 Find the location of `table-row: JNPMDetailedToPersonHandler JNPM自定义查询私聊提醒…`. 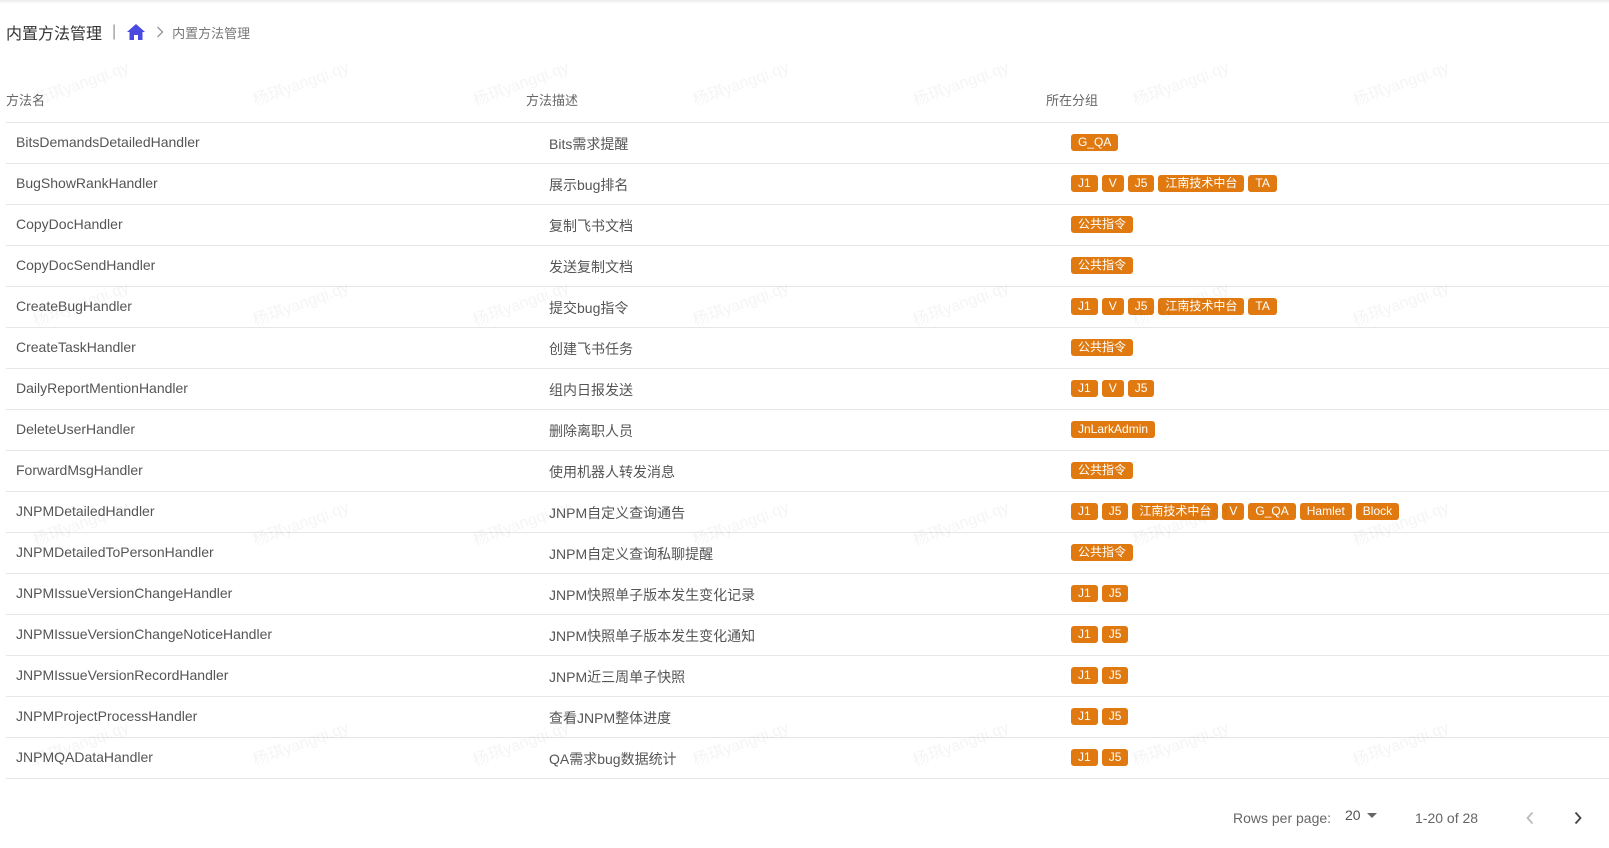

table-row: JNPMDetailedToPersonHandler JNPM自定义查询私聊提醒… is located at coordinates (807, 553).